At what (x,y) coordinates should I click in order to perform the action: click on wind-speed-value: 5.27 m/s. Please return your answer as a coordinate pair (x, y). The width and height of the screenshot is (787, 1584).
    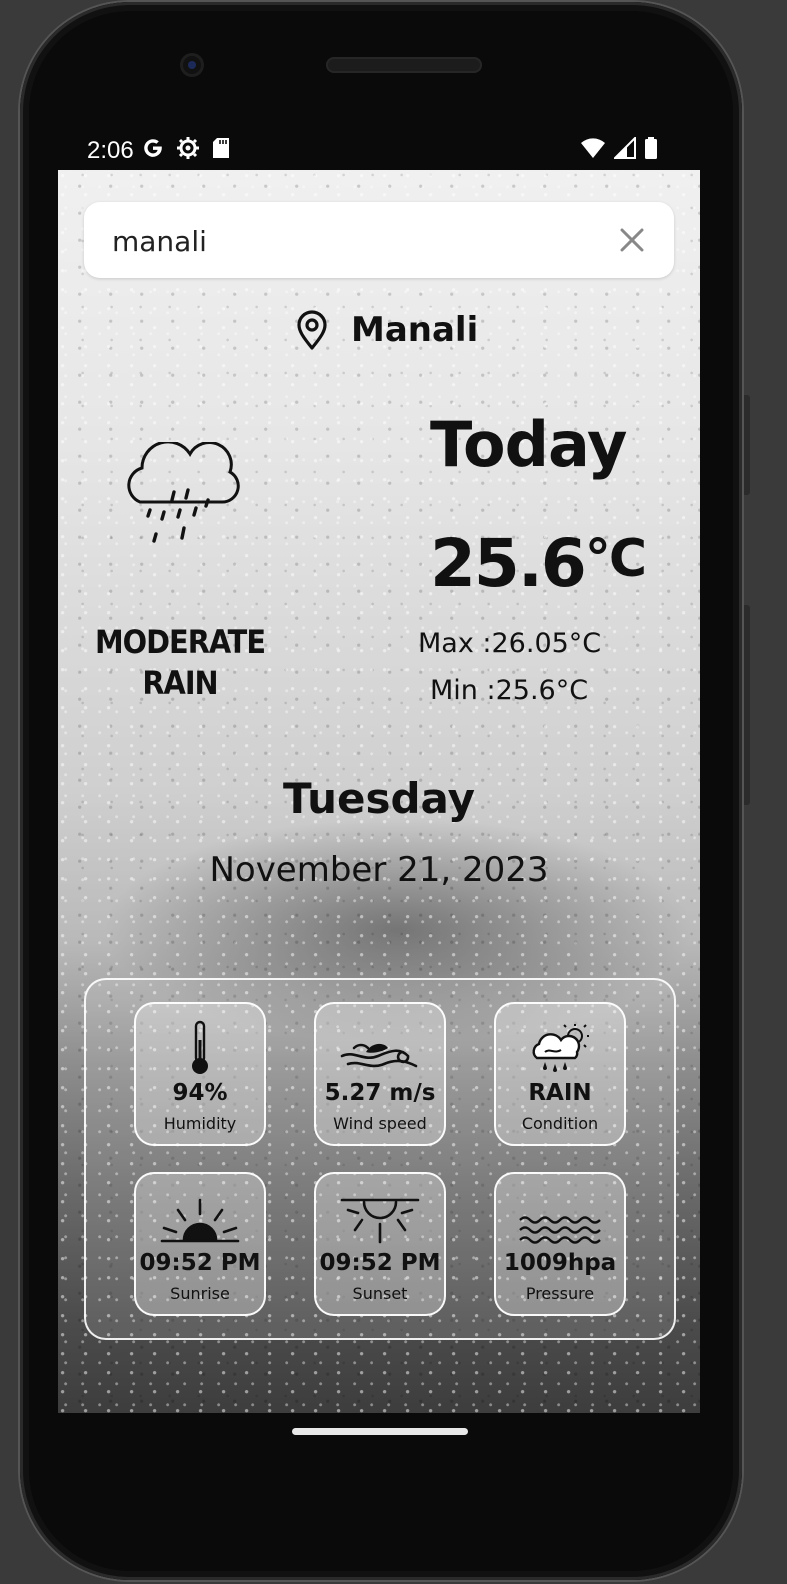
    Looking at the image, I should click on (380, 1093).